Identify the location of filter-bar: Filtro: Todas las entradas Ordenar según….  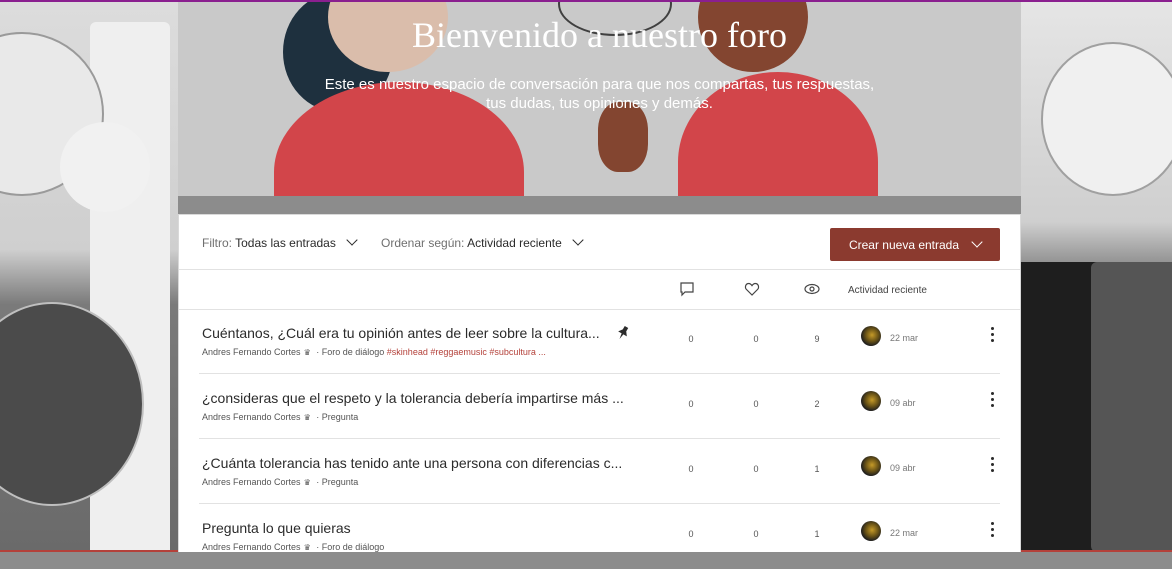
(599, 242).